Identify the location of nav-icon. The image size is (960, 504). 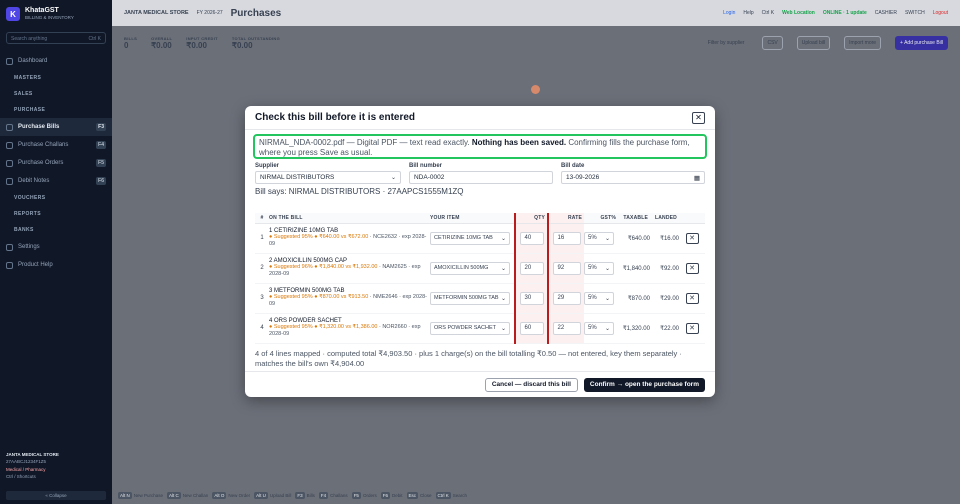
(9, 145).